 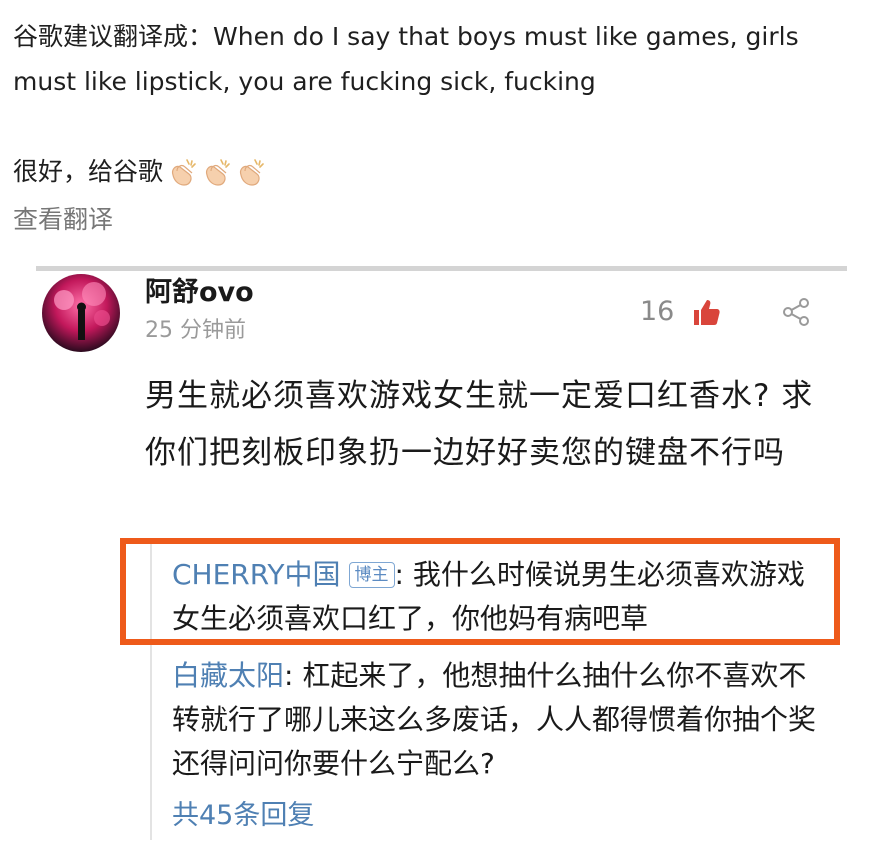 I want to click on reply-username: 白藏太阳, so click(x=228, y=675).